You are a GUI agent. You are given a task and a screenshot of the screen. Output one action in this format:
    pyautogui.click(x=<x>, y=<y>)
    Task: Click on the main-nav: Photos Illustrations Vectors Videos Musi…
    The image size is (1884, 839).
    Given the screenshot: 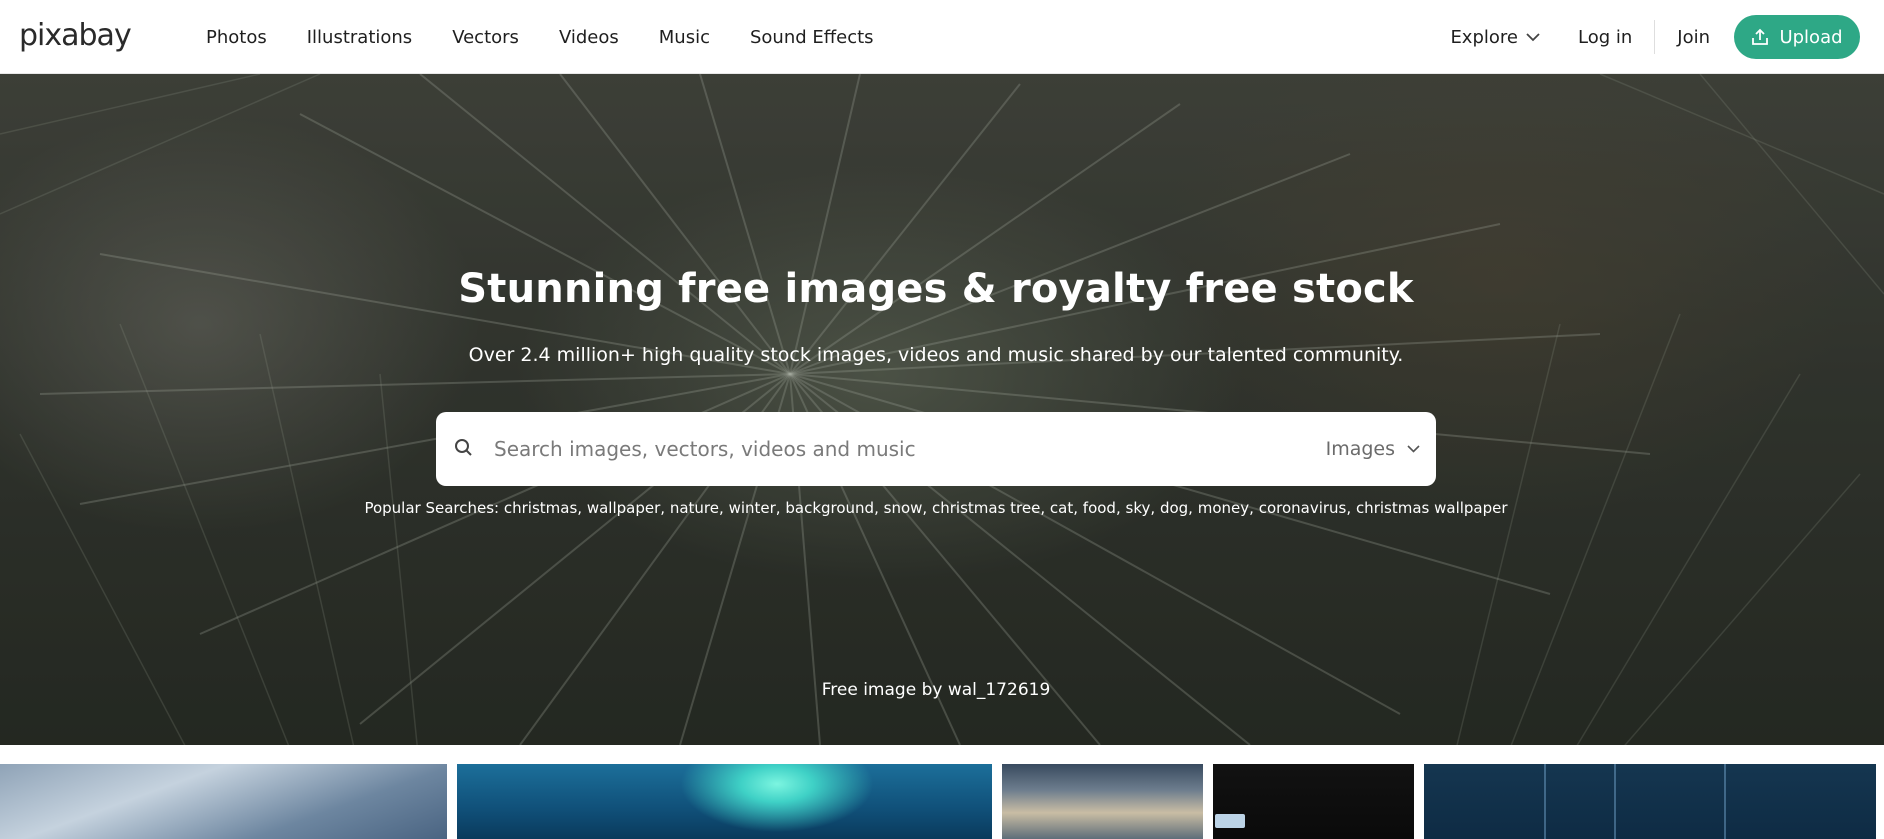 What is the action you would take?
    pyautogui.click(x=560, y=37)
    